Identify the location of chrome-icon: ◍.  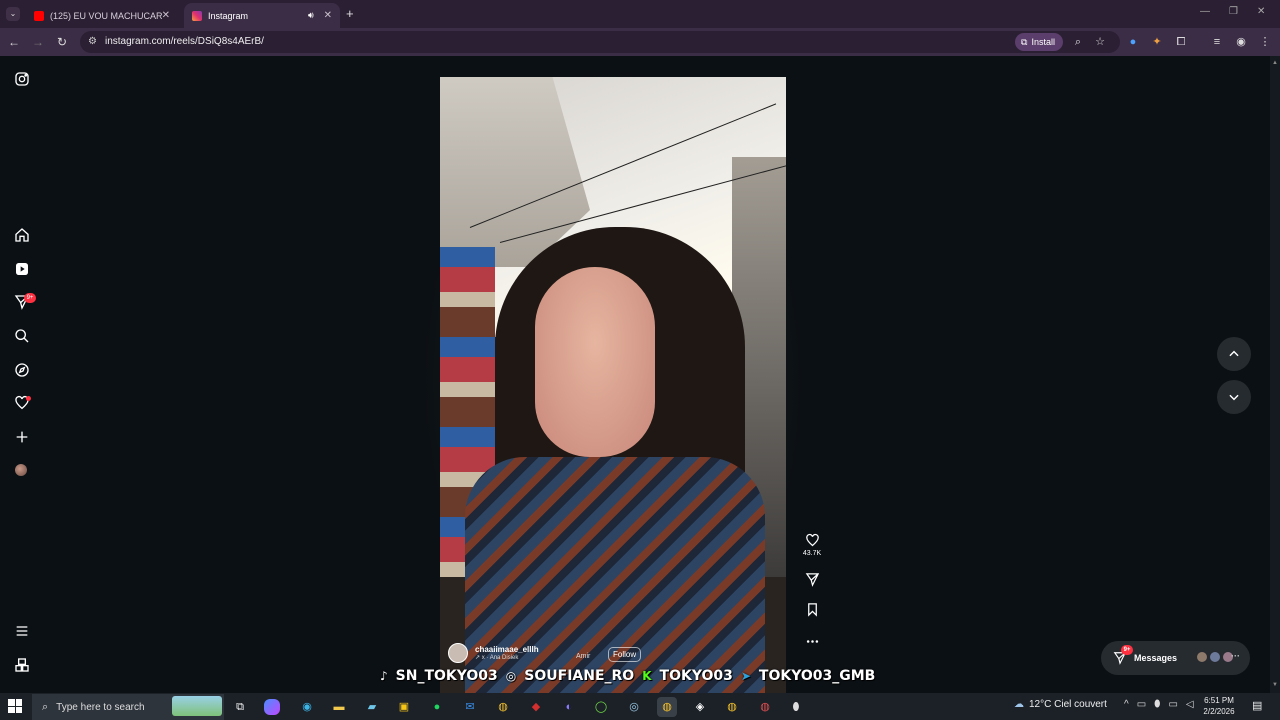
(503, 707).